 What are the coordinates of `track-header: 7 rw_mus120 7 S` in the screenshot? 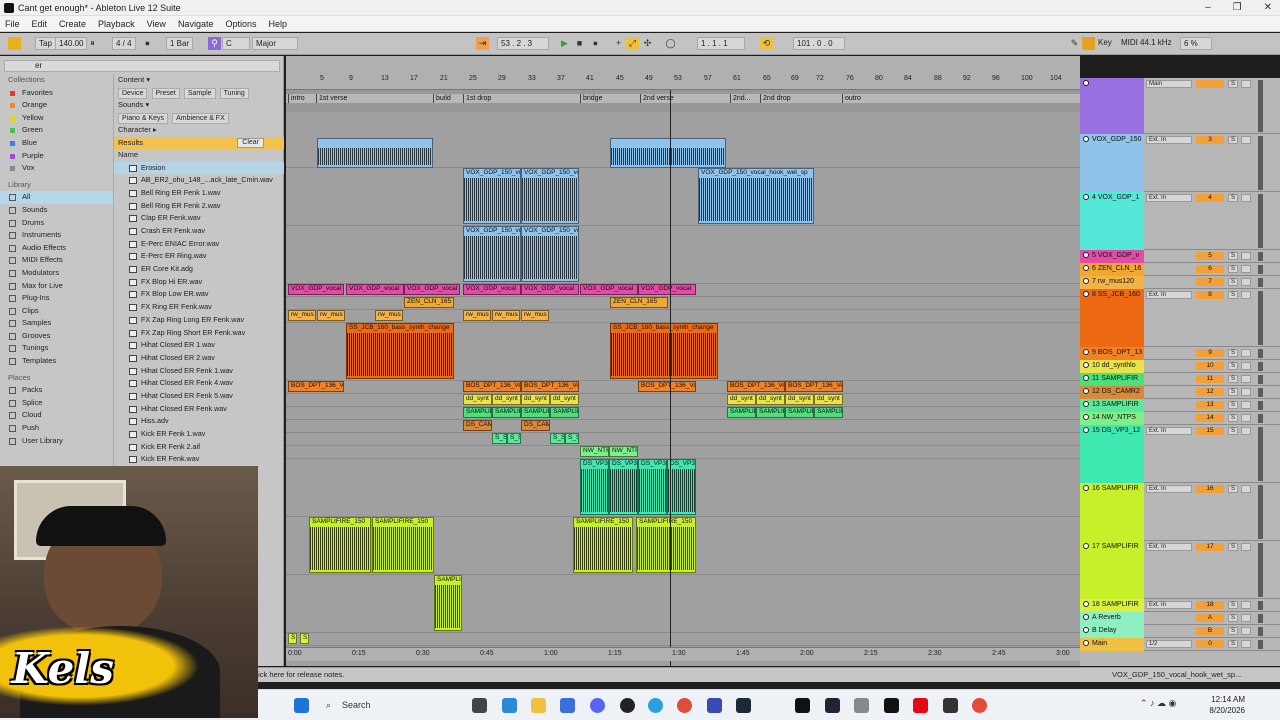 It's located at (1180, 282).